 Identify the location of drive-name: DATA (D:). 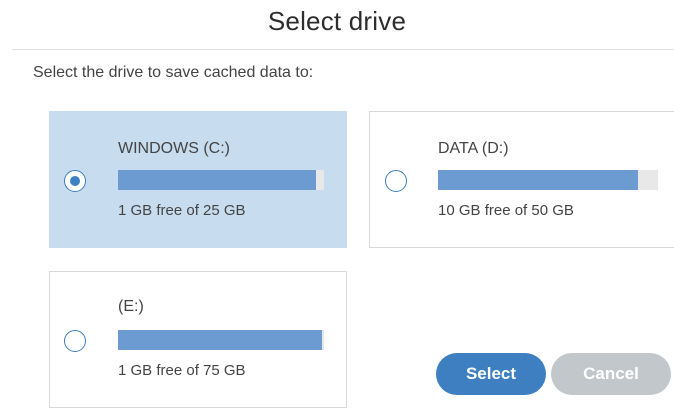
(473, 148).